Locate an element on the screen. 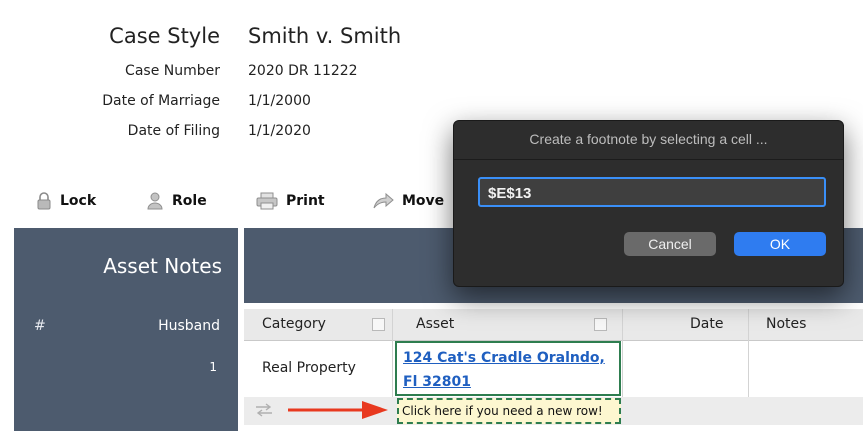 Image resolution: width=863 pixels, height=431 pixels. lock-label: Lock is located at coordinates (78, 201).